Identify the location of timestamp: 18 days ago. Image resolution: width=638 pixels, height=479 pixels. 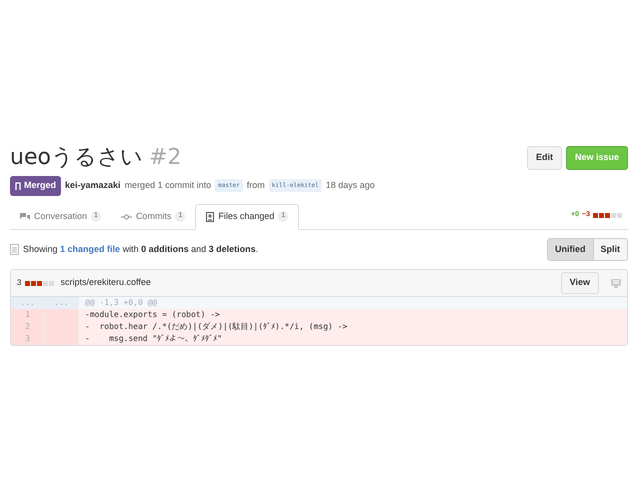
(350, 185).